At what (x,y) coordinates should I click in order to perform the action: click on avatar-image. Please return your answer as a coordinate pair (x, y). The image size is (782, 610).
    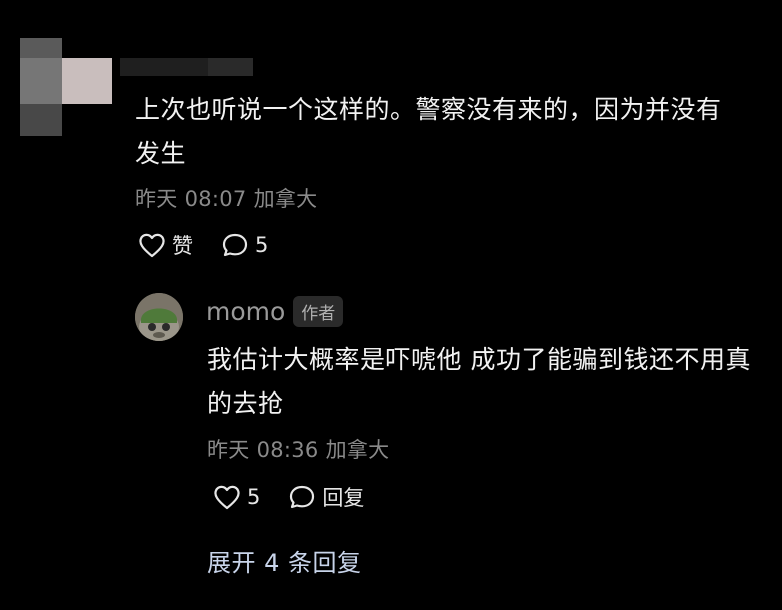
    Looking at the image, I should click on (159, 317).